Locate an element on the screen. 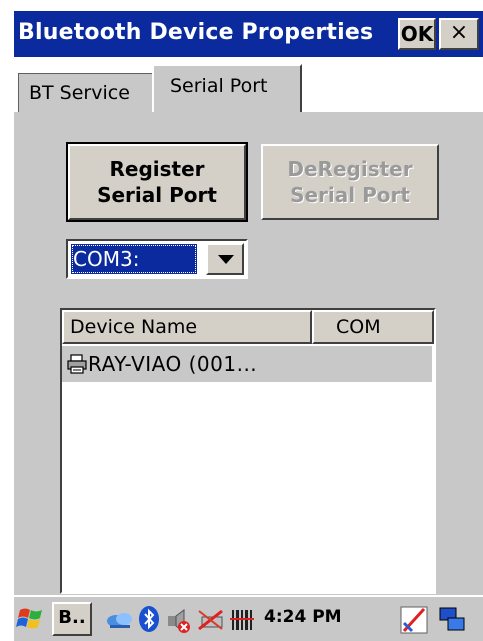 The height and width of the screenshot is (641, 483). tab-bt-service: BT Service is located at coordinates (85, 92).